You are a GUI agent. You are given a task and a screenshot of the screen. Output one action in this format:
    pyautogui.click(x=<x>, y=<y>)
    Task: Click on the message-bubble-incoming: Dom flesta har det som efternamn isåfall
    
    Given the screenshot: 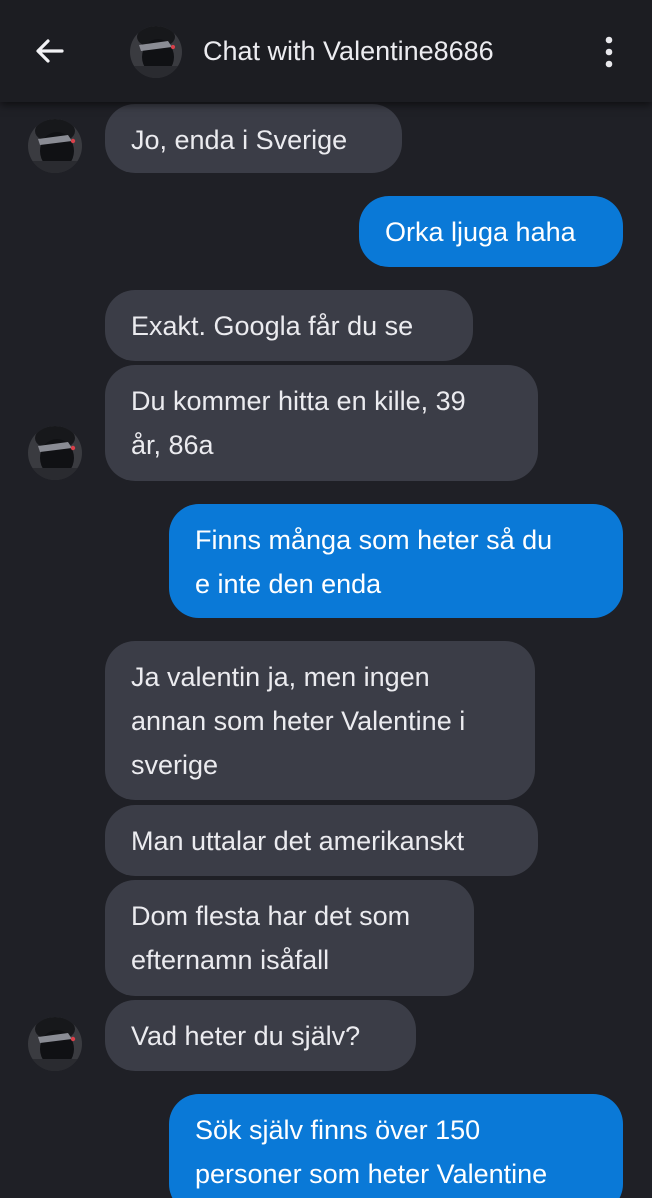 What is the action you would take?
    pyautogui.click(x=289, y=938)
    